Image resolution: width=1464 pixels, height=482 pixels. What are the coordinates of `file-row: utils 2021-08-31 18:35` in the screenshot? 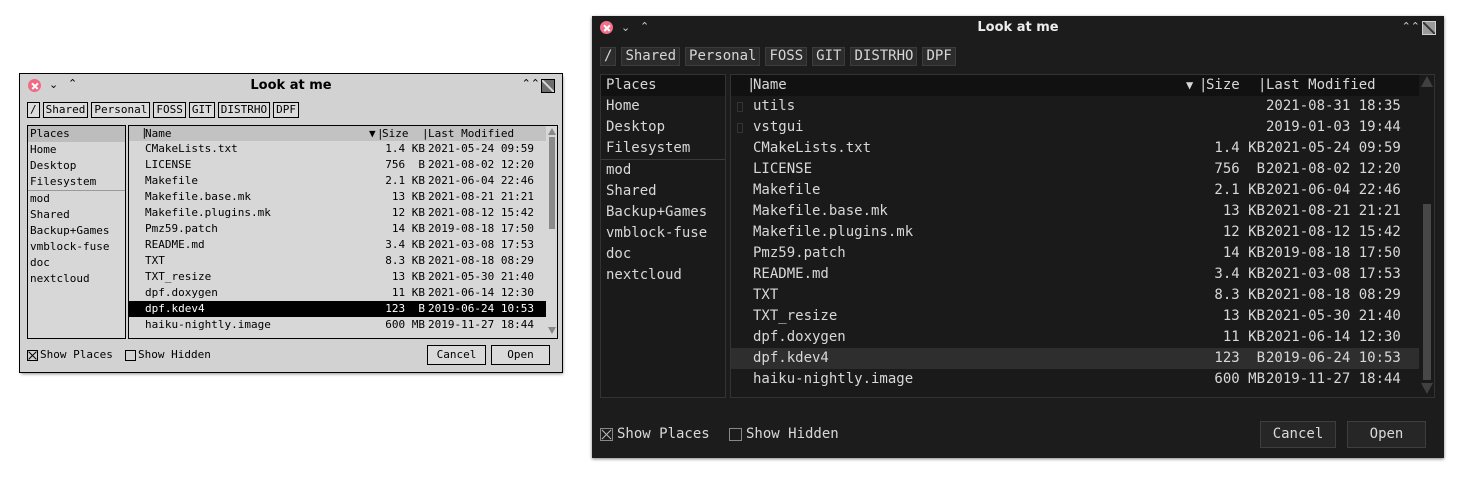 It's located at (1075, 106).